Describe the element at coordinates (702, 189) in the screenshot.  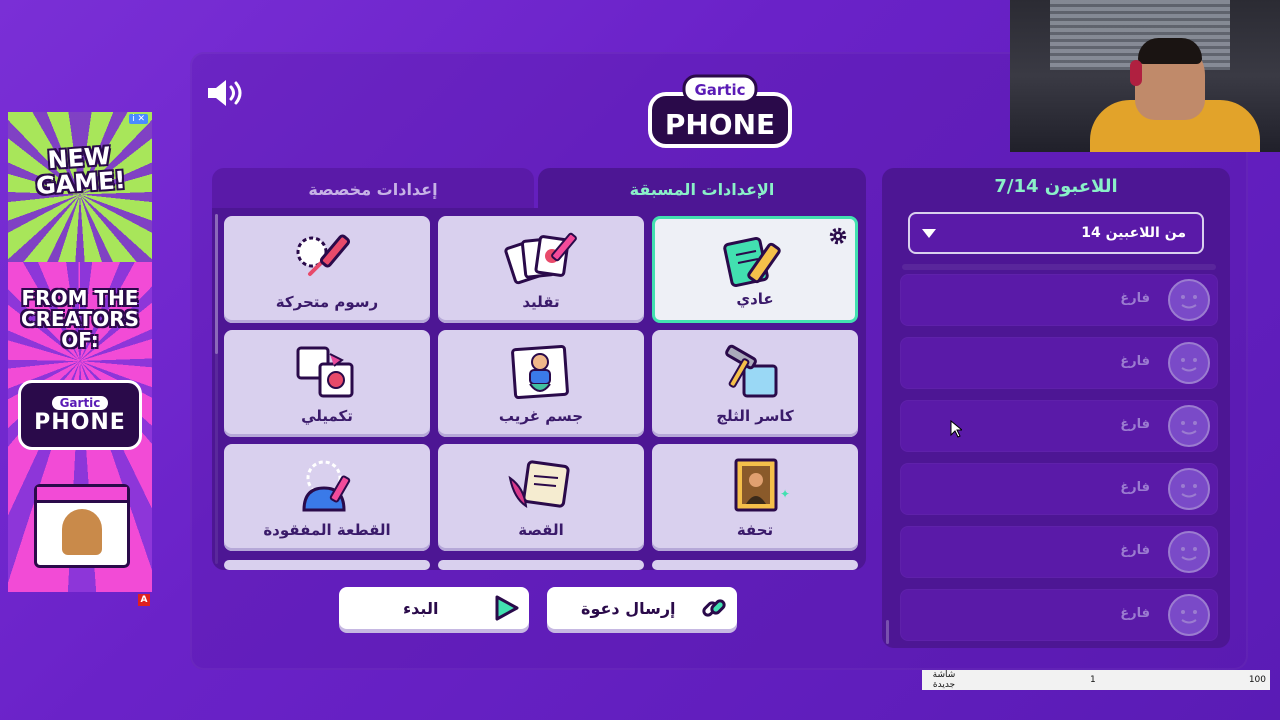
I see `tab-preset-settings: الإعدادات المسبقة` at that location.